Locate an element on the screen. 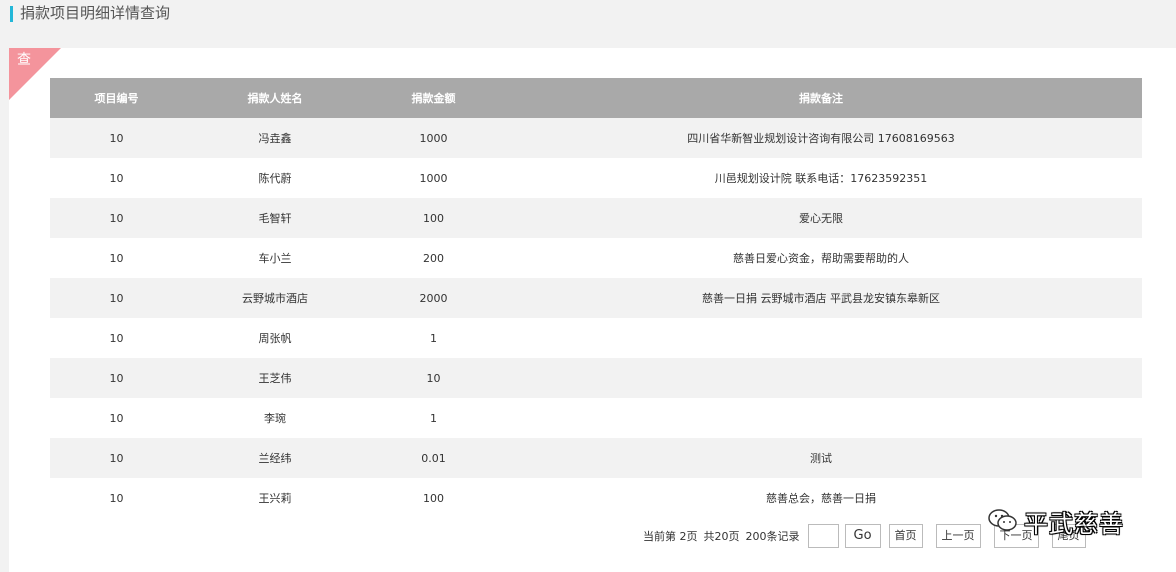  table-row: 10 陈代蔚 1000 川邑规划设计院 联系电话：17623592351 is located at coordinates (596, 178).